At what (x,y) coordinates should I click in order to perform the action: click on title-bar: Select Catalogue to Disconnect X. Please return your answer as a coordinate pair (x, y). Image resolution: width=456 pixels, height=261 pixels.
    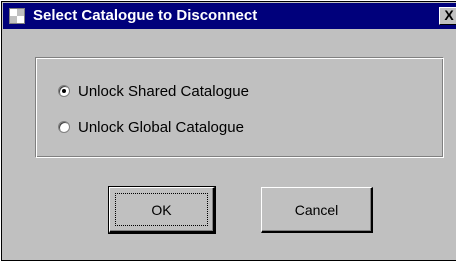
    Looking at the image, I should click on (229, 16).